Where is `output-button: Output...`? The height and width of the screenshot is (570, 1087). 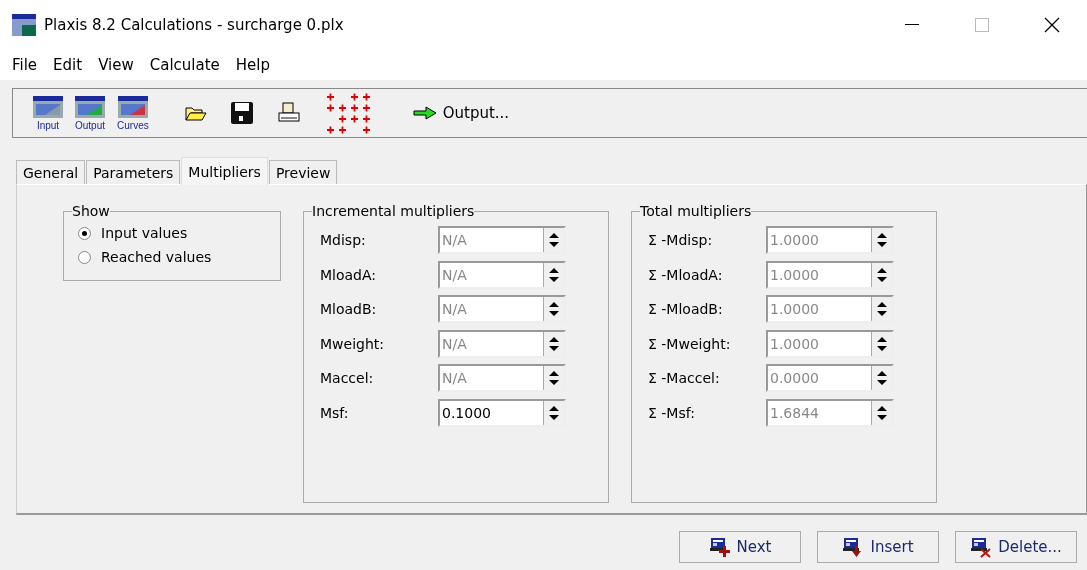 output-button: Output... is located at coordinates (461, 113).